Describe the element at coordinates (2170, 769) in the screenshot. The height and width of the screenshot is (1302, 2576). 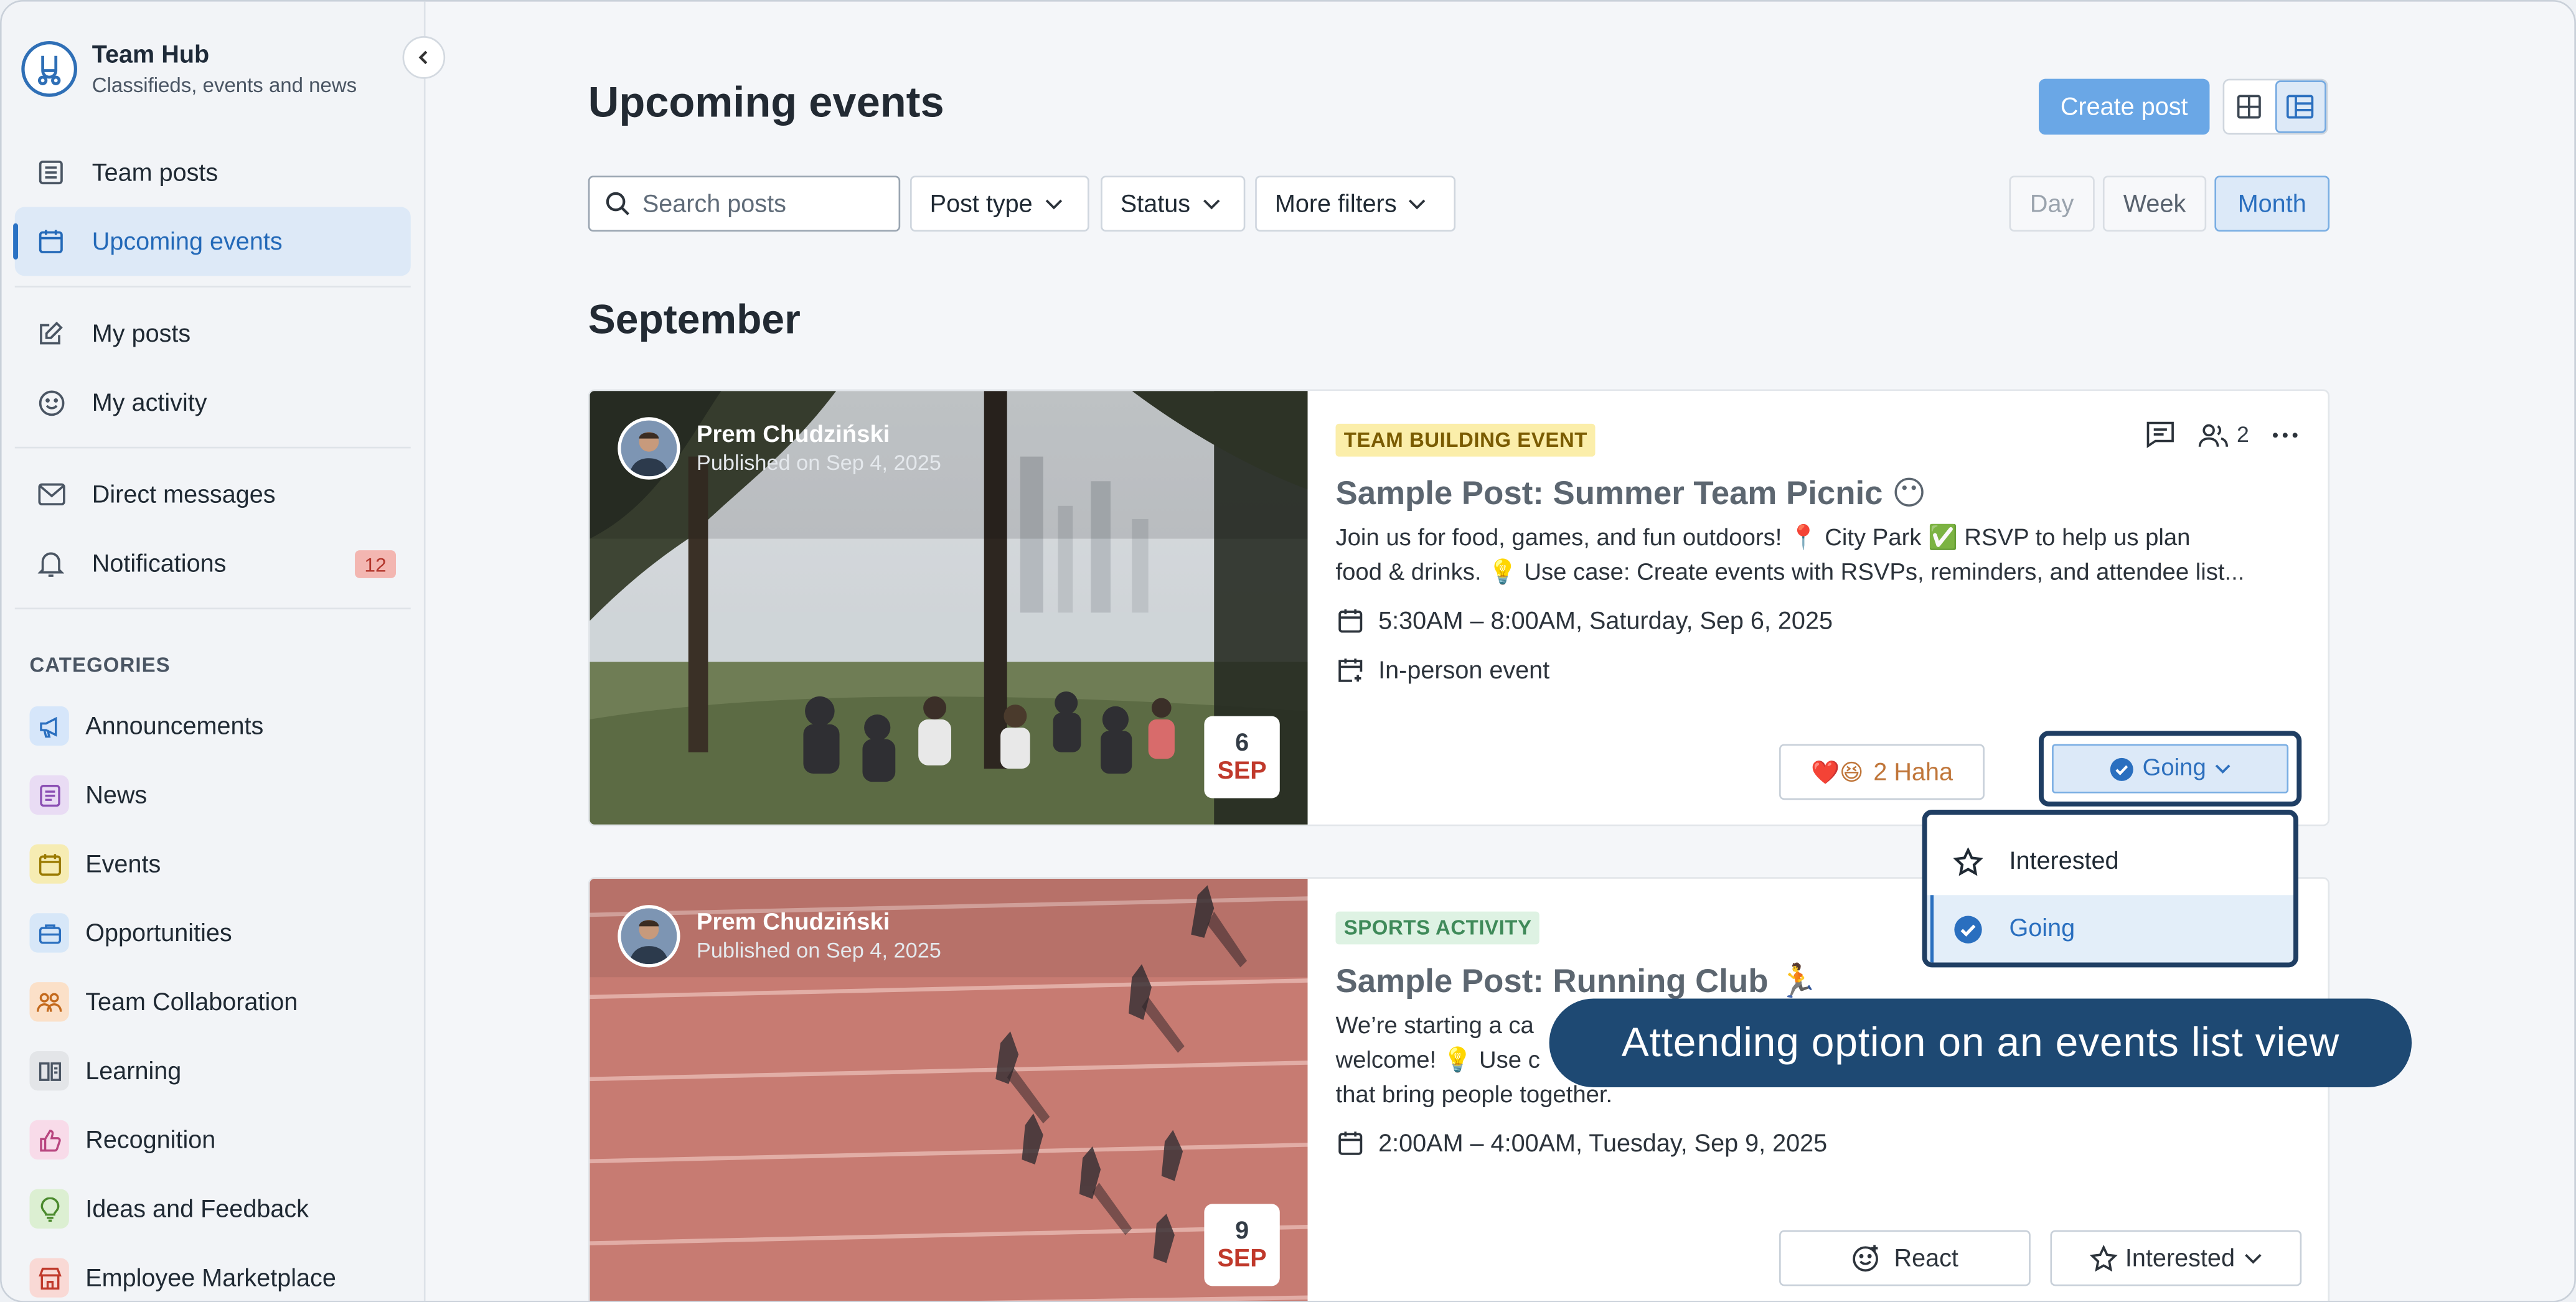
I see `rsvp-going-button: Going` at that location.